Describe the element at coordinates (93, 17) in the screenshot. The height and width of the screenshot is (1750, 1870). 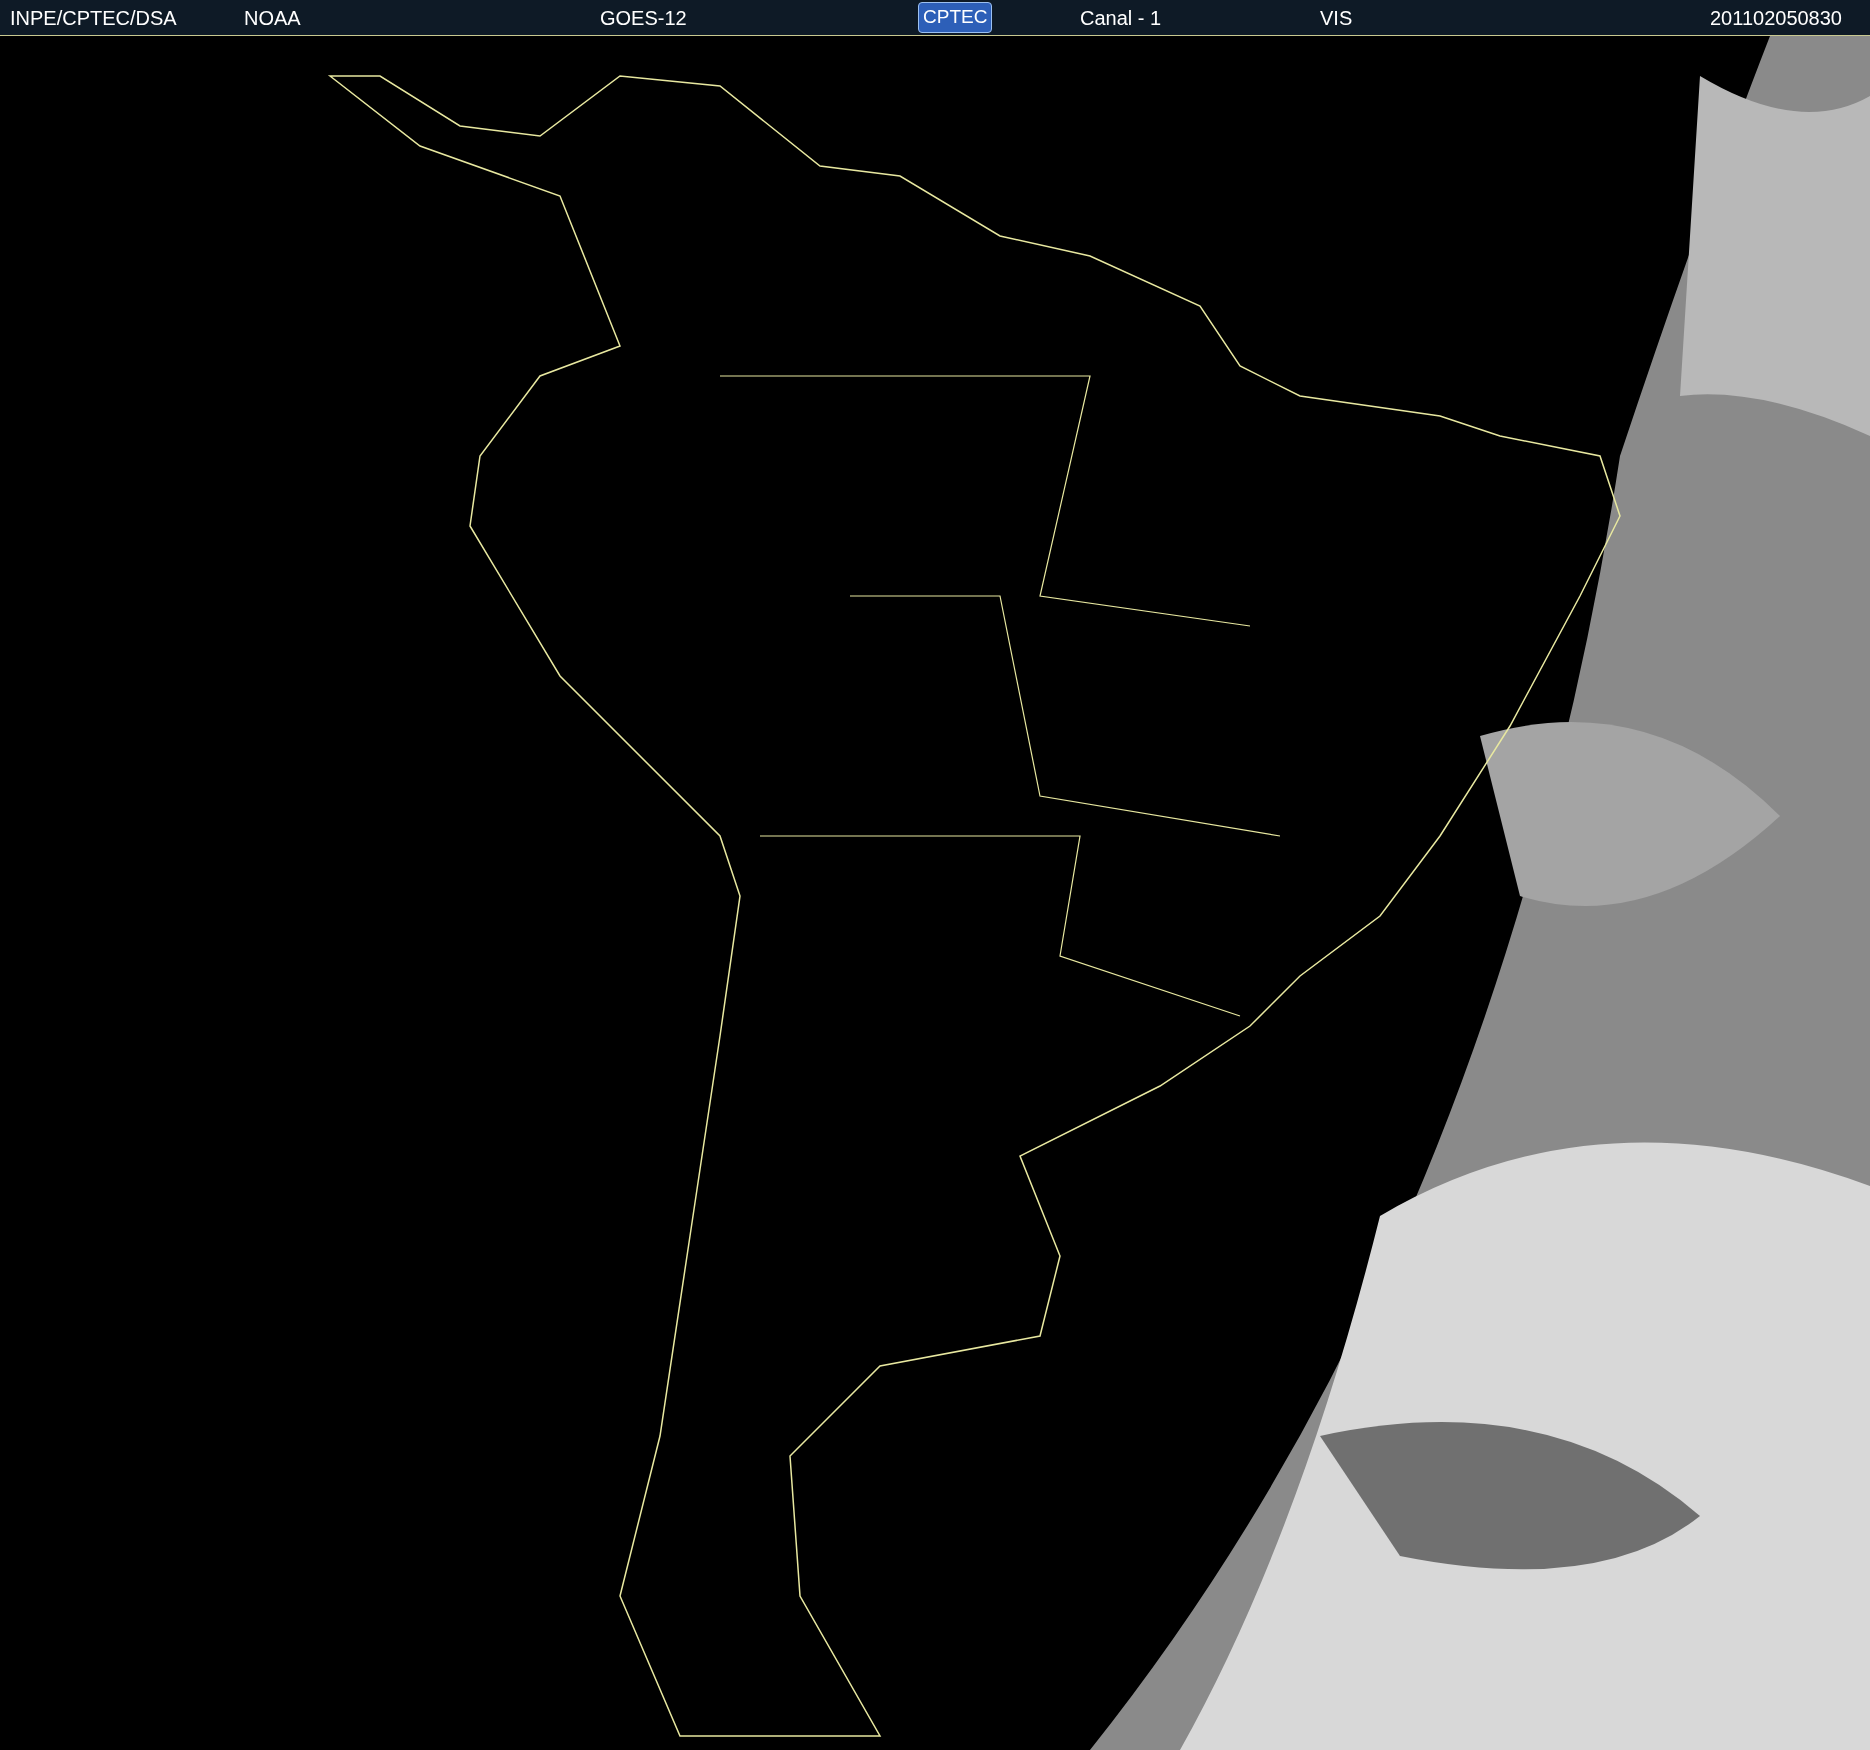
I see `source-label: INPE/CPTEC/DSA` at that location.